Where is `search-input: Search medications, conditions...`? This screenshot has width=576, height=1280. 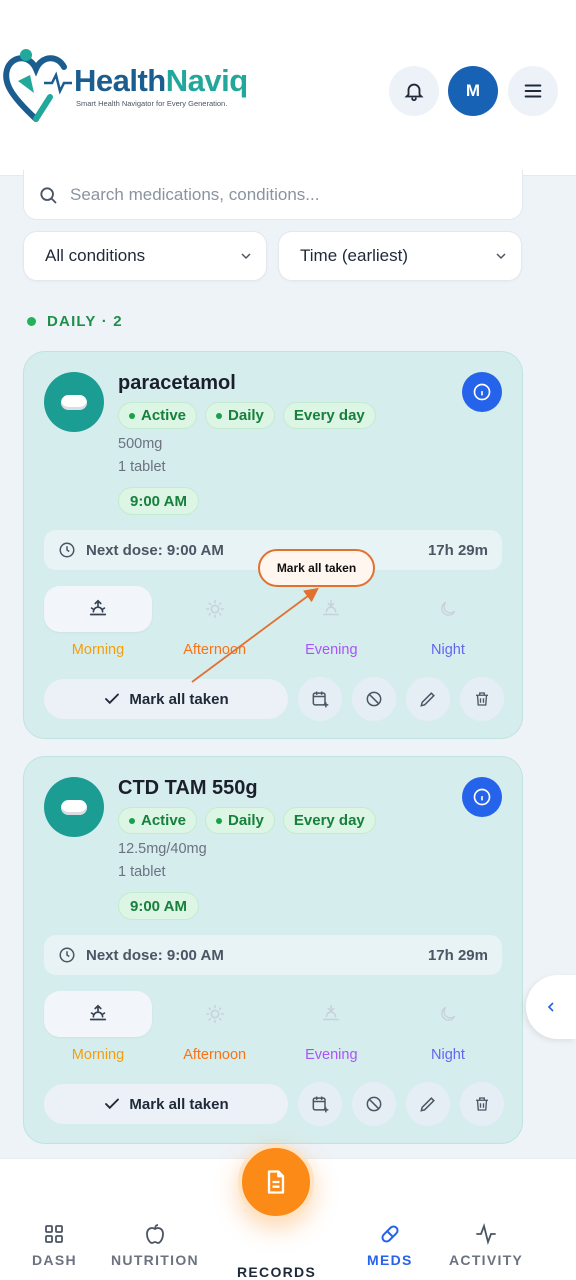 search-input: Search medications, conditions... is located at coordinates (194, 195).